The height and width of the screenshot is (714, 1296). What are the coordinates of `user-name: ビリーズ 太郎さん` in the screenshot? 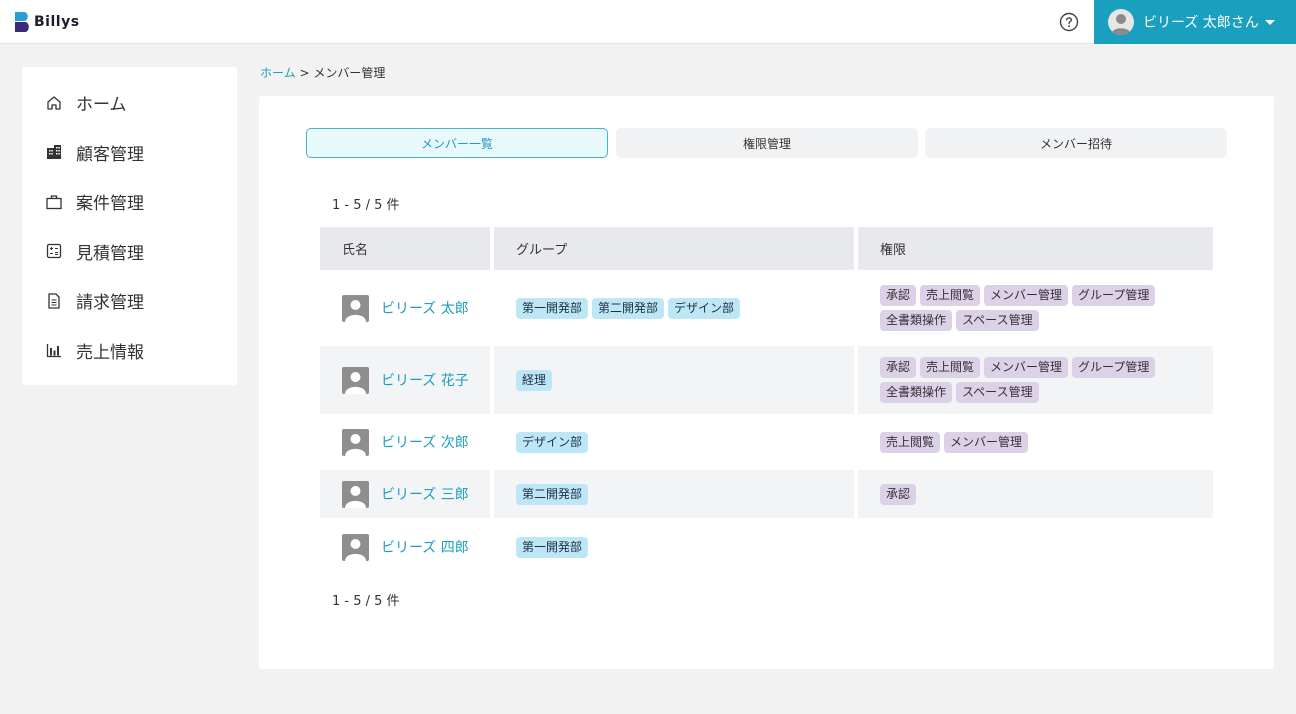 It's located at (1201, 23).